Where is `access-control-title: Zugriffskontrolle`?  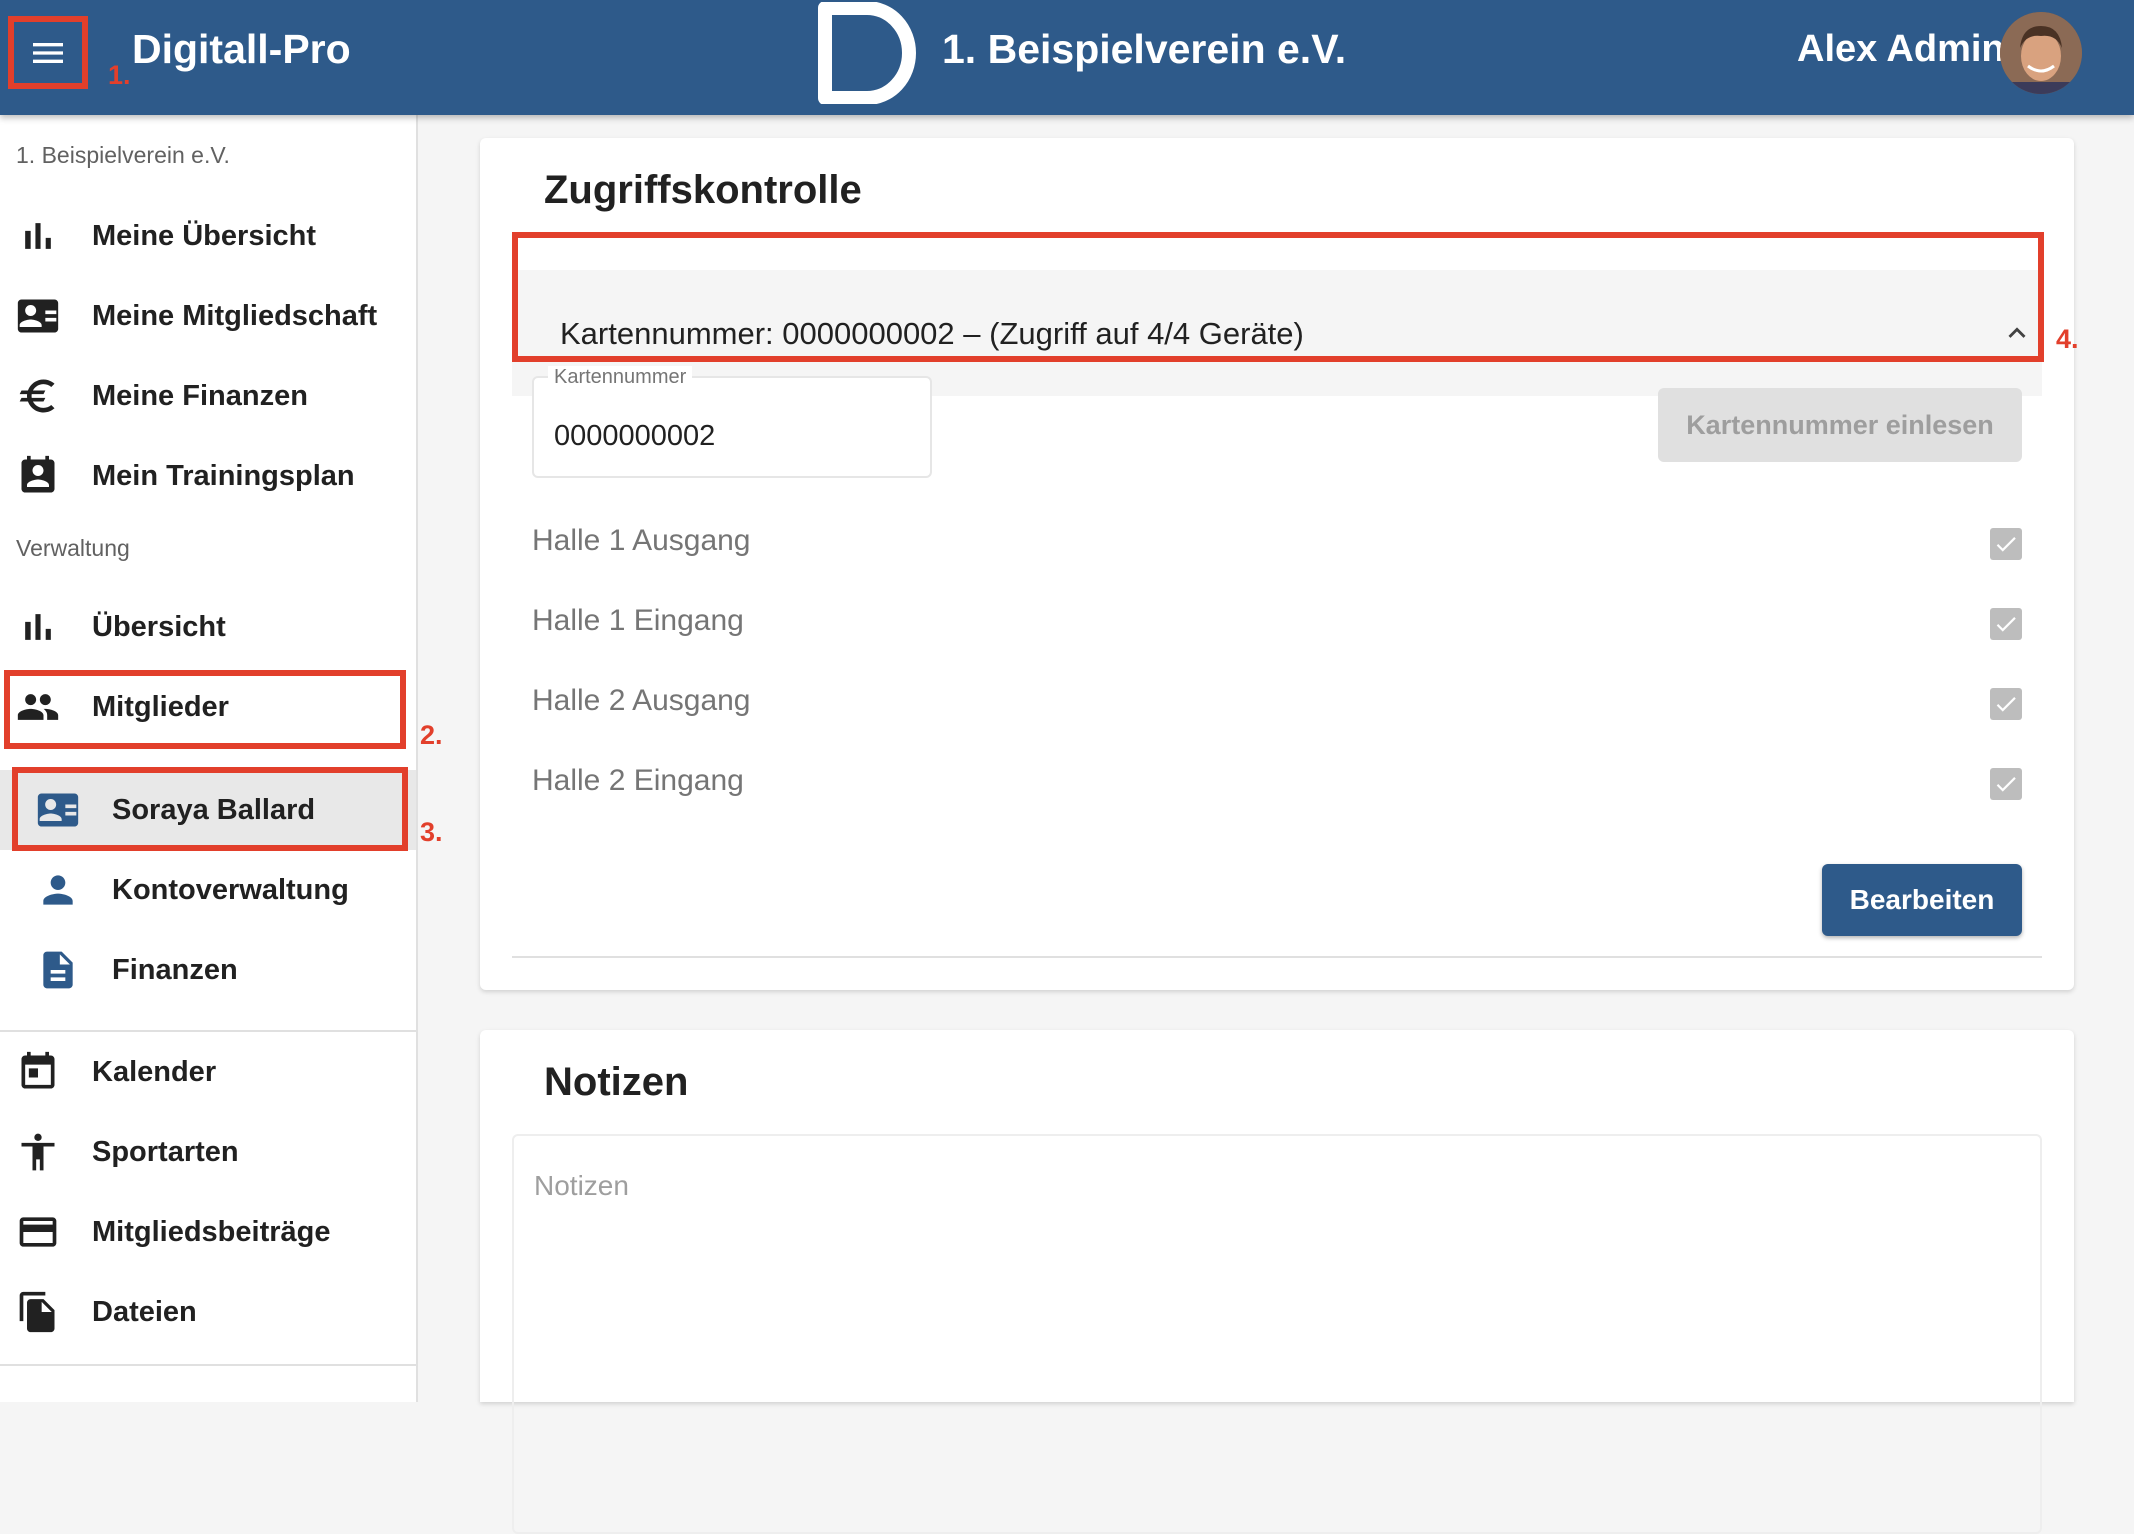
access-control-title: Zugriffskontrolle is located at coordinates (703, 190).